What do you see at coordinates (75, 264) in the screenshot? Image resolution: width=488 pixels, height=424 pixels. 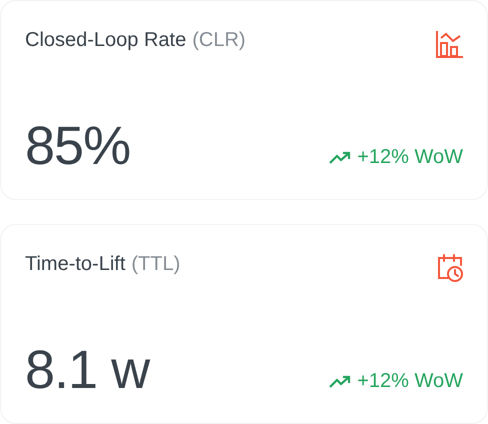 I see `metric-name: Time-to-Lift` at bounding box center [75, 264].